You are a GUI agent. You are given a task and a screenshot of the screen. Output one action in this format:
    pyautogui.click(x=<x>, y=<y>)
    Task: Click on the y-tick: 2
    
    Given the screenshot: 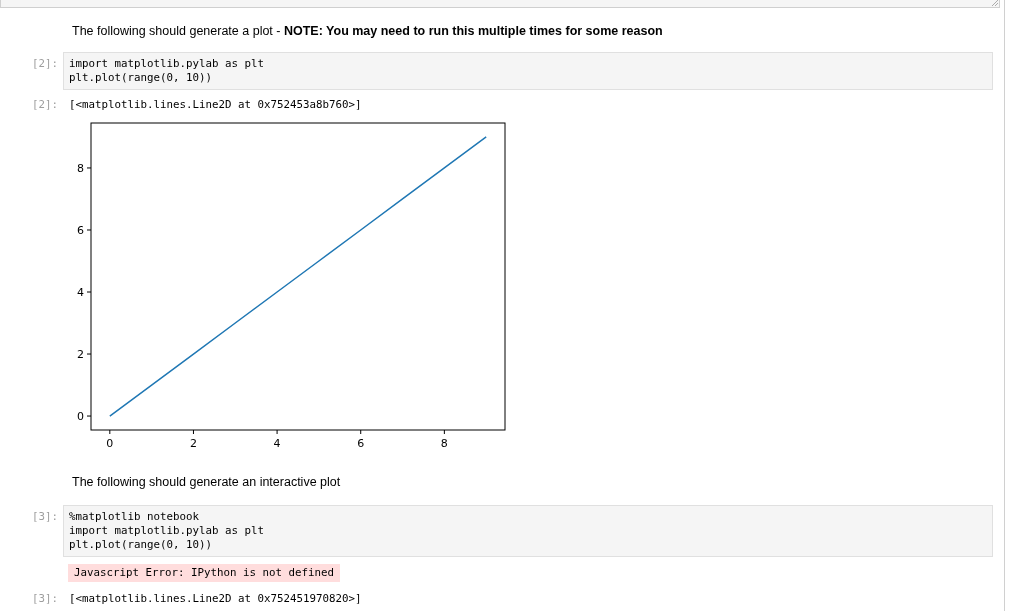 What is the action you would take?
    pyautogui.click(x=84, y=355)
    